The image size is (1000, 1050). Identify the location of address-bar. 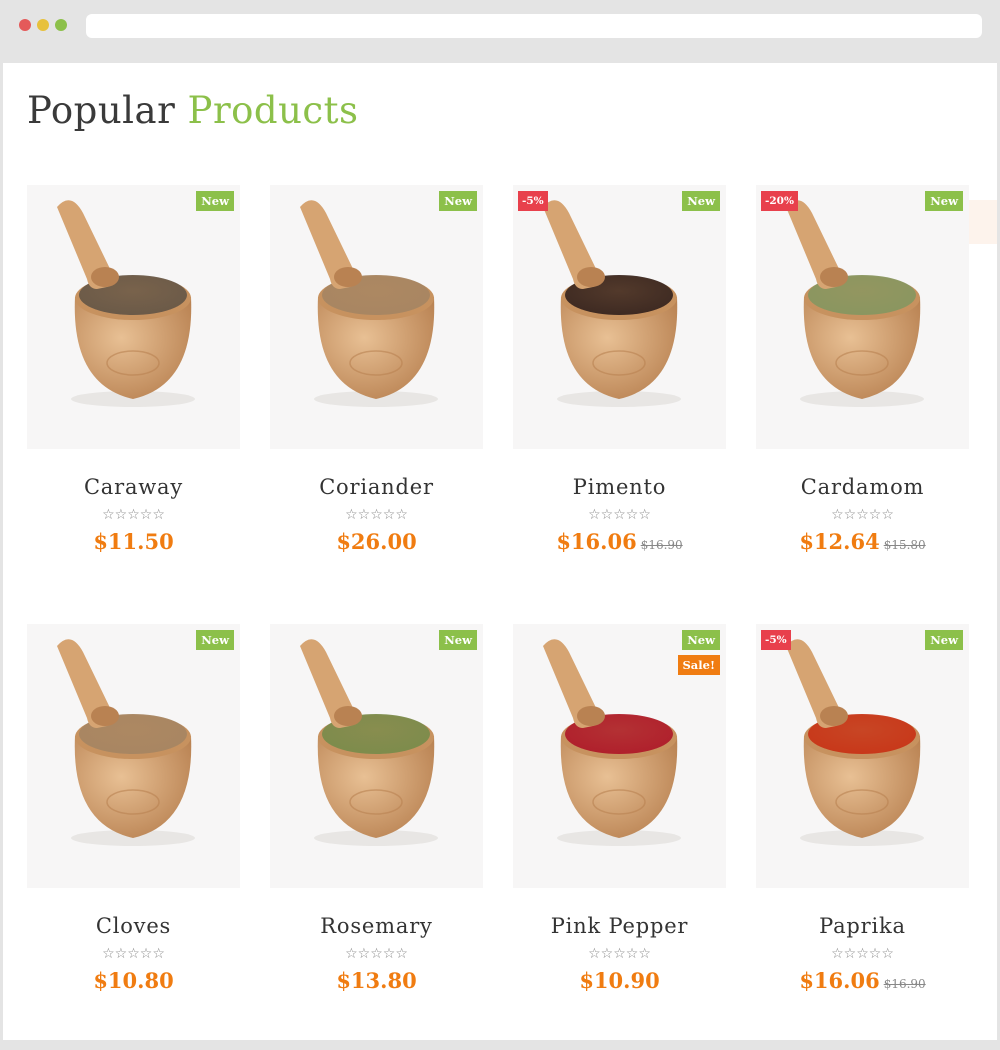
(534, 26).